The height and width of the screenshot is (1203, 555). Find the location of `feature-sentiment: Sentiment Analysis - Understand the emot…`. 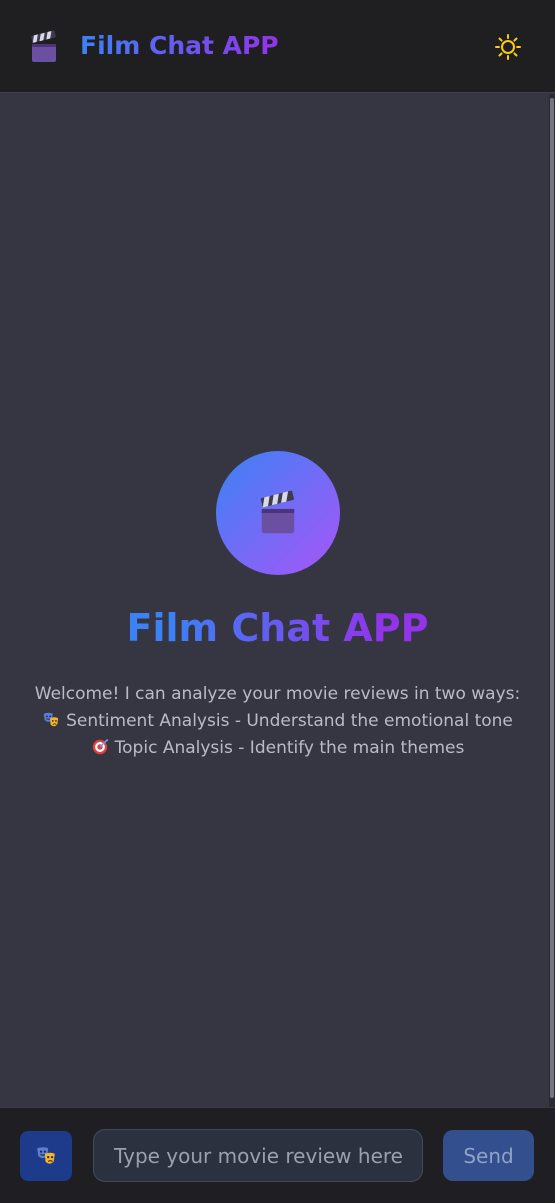

feature-sentiment: Sentiment Analysis - Understand the emot… is located at coordinates (277, 721).